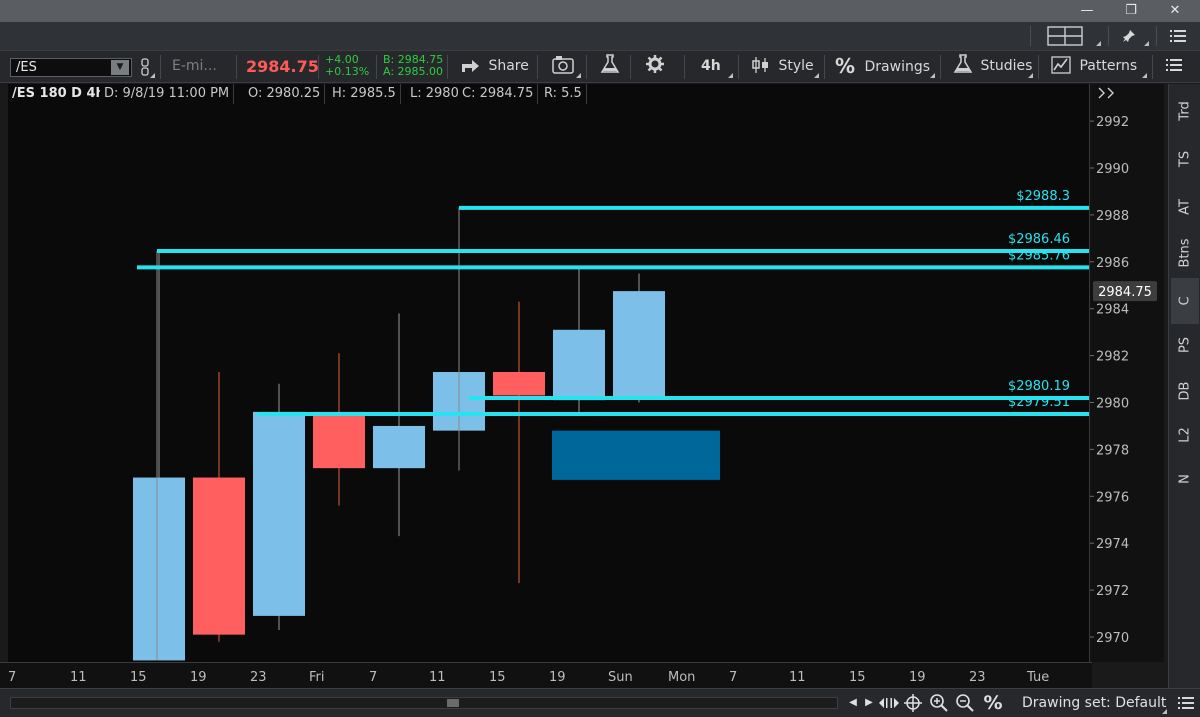 This screenshot has height=717, width=1200. Describe the element at coordinates (1129, 36) in the screenshot. I see `pin-button` at that location.